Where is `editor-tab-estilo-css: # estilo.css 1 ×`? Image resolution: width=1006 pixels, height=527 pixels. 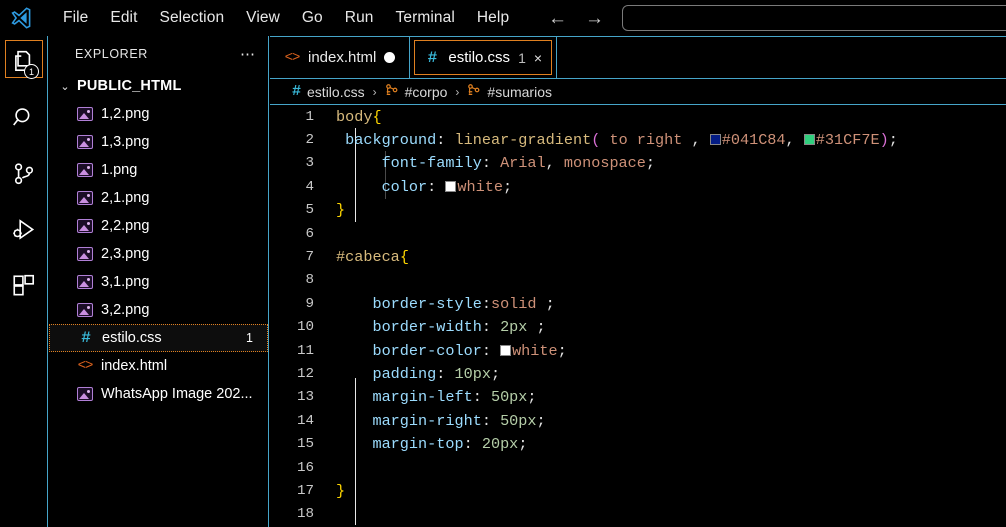
editor-tab-estilo-css: # estilo.css 1 × is located at coordinates (484, 57).